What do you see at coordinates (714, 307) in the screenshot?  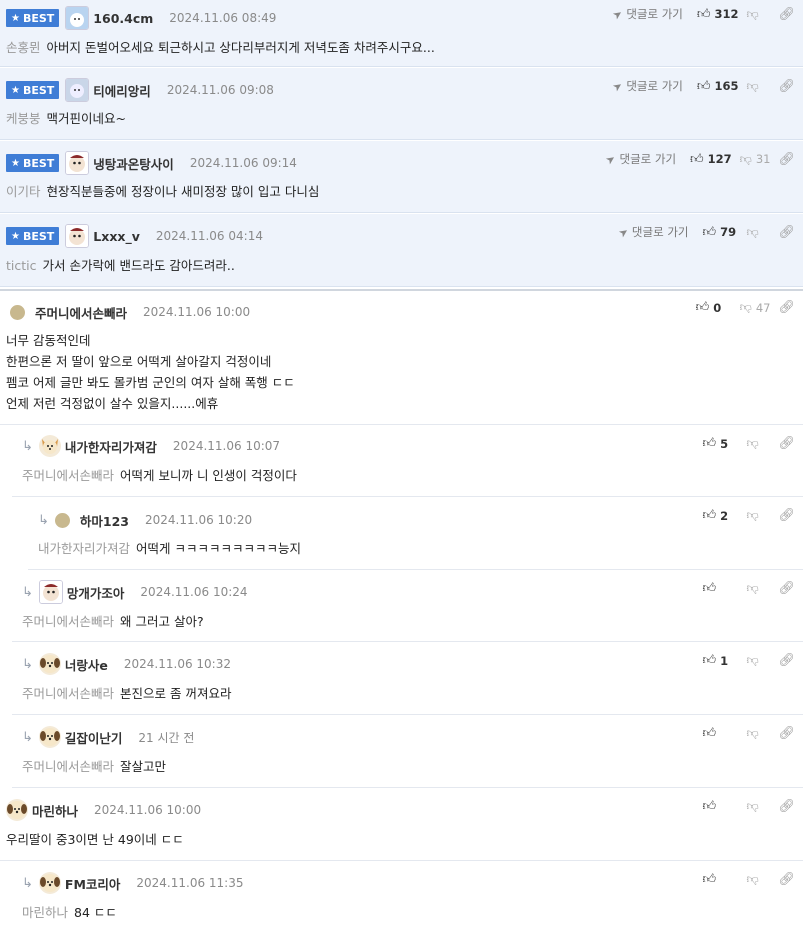 I see `like-button: 👍︎ 0` at bounding box center [714, 307].